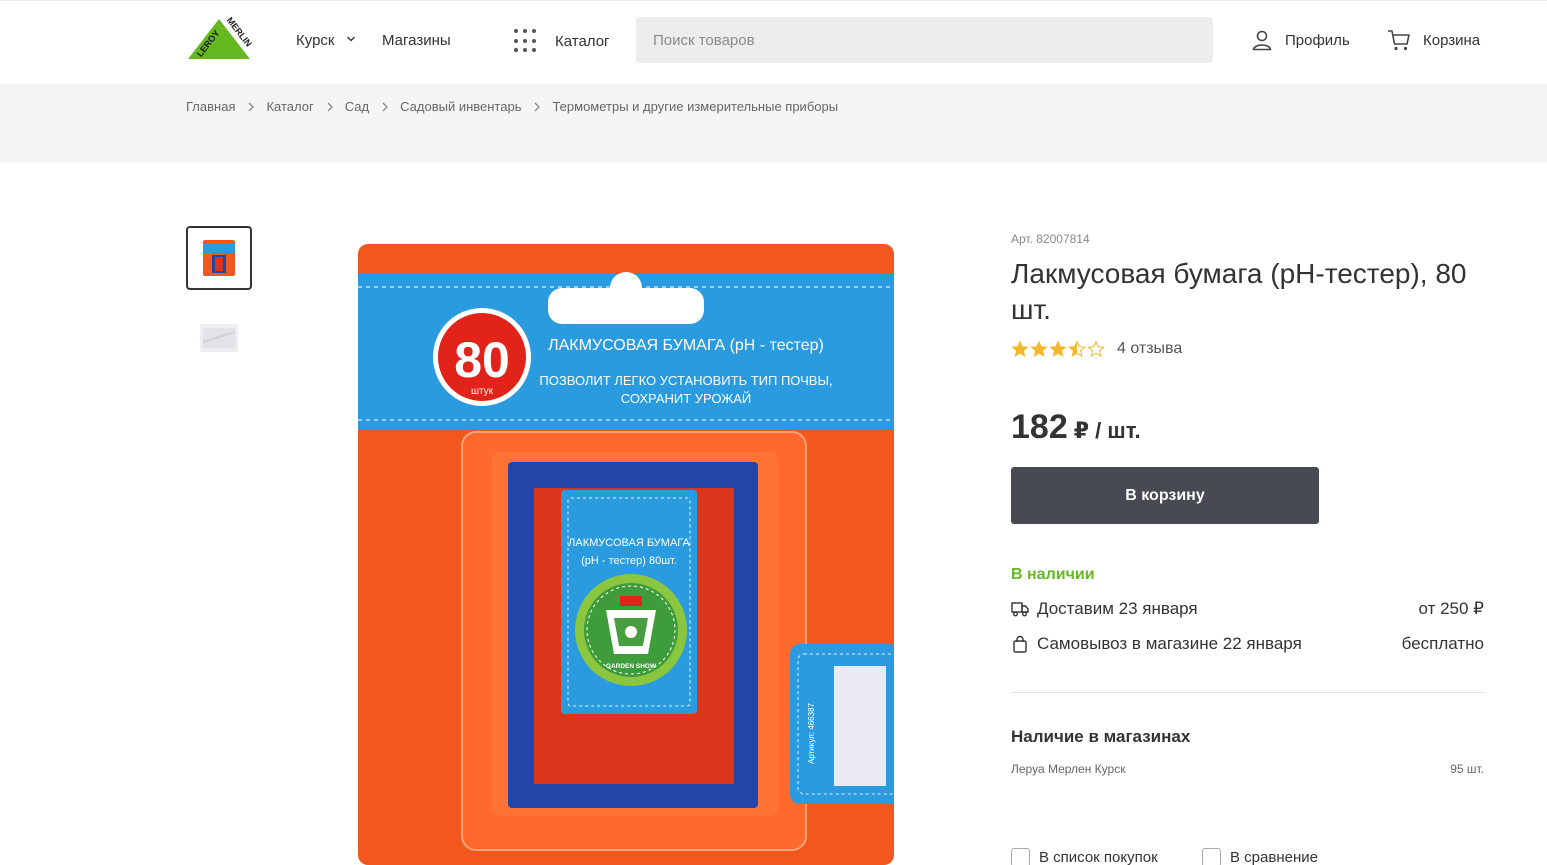  What do you see at coordinates (1077, 349) in the screenshot?
I see `star-half-icon` at bounding box center [1077, 349].